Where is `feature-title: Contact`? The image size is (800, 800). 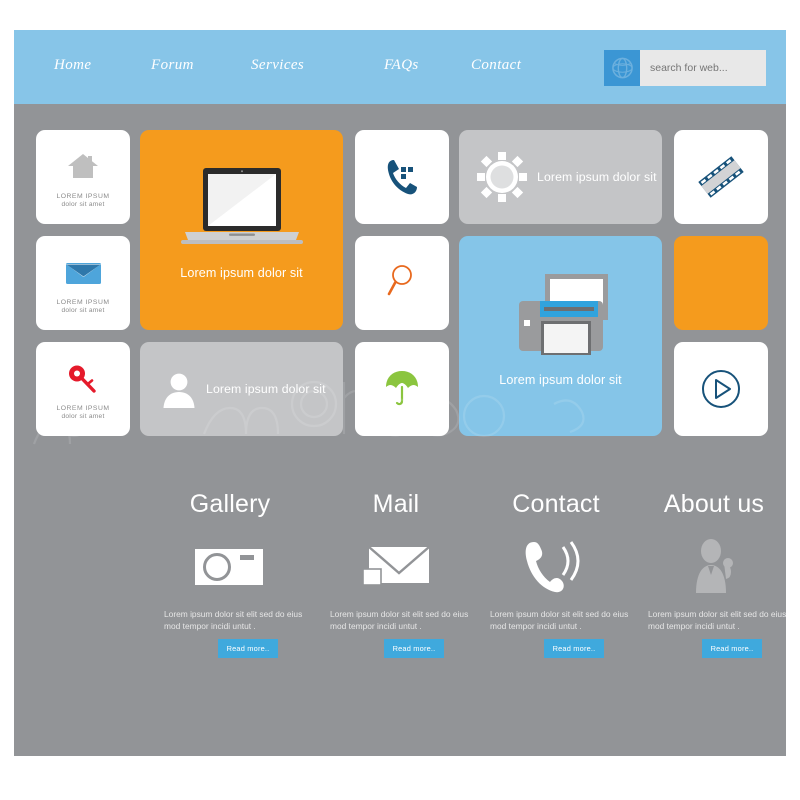
feature-title: Contact is located at coordinates (556, 504).